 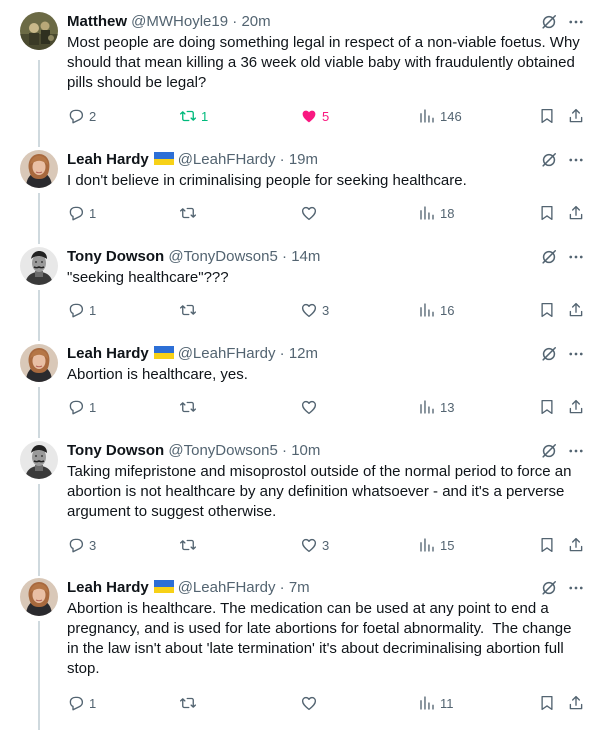 I want to click on views-button: 13, so click(x=436, y=407).